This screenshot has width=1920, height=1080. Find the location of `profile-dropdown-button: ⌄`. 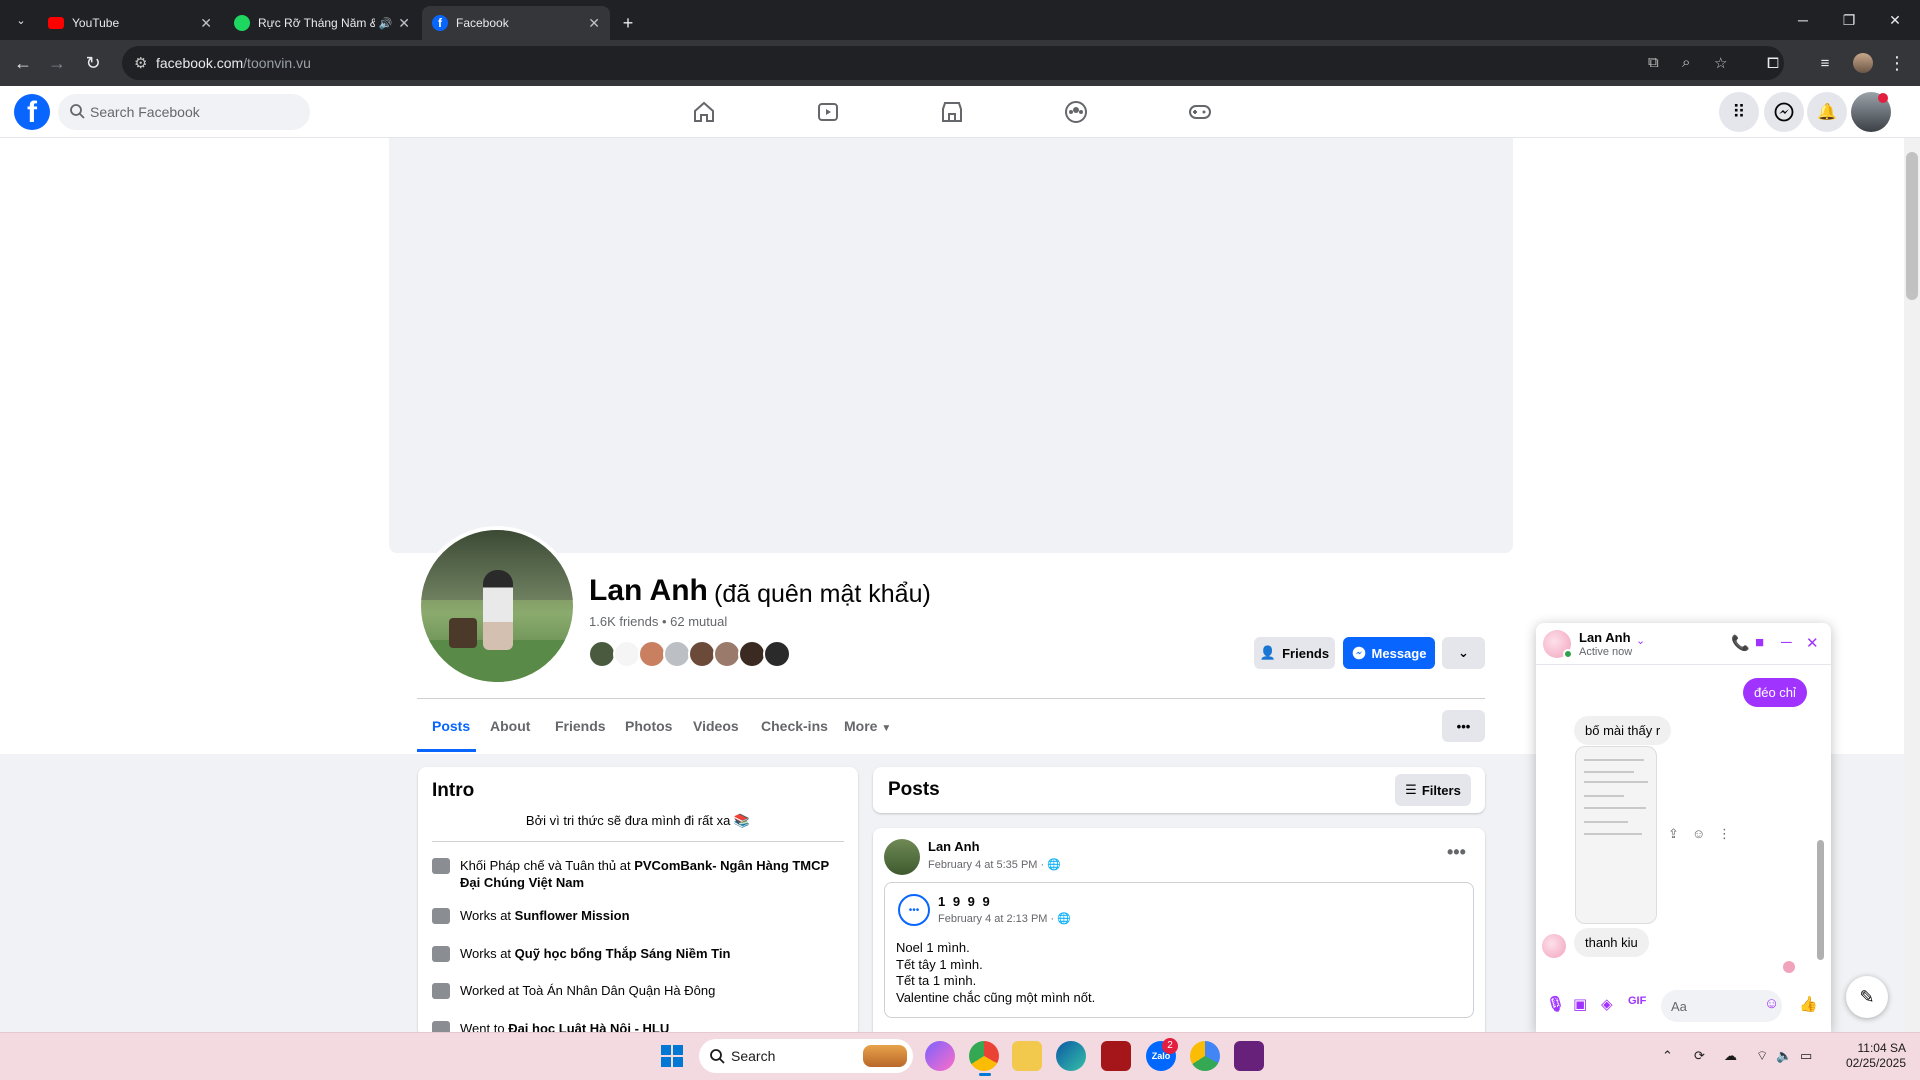

profile-dropdown-button: ⌄ is located at coordinates (1463, 653).